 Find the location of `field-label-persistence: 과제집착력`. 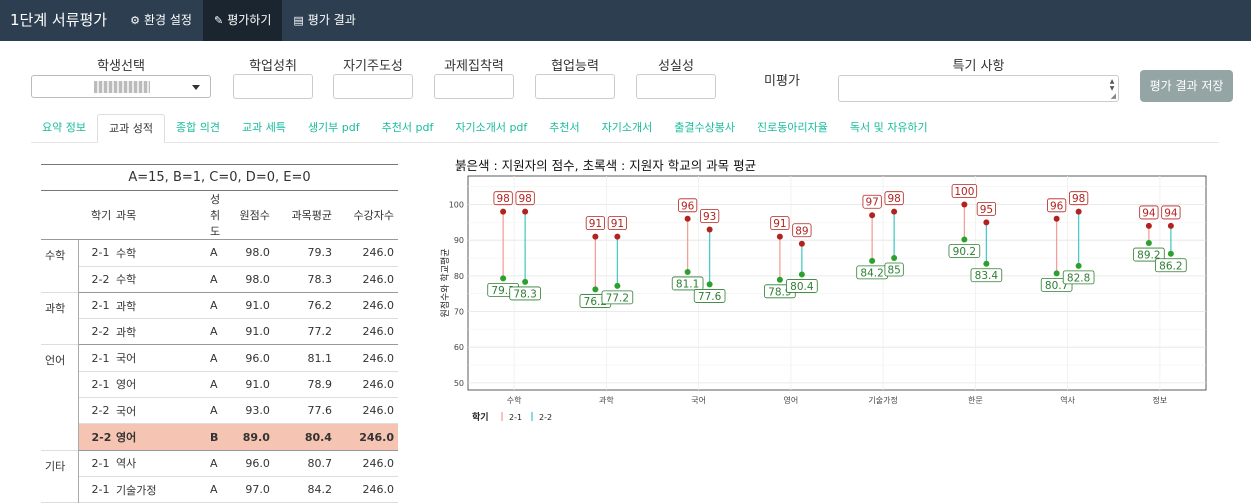

field-label-persistence: 과제집착력 is located at coordinates (474, 66).